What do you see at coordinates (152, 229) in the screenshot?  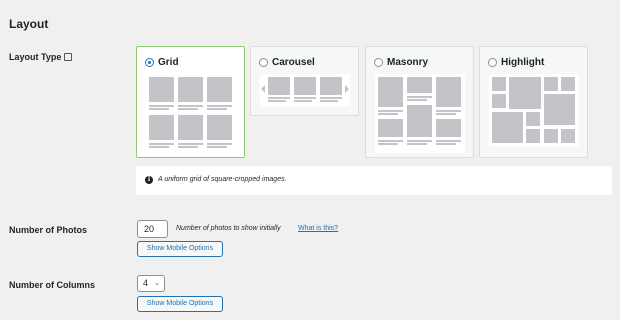 I see `number-of-photos-input: 20` at bounding box center [152, 229].